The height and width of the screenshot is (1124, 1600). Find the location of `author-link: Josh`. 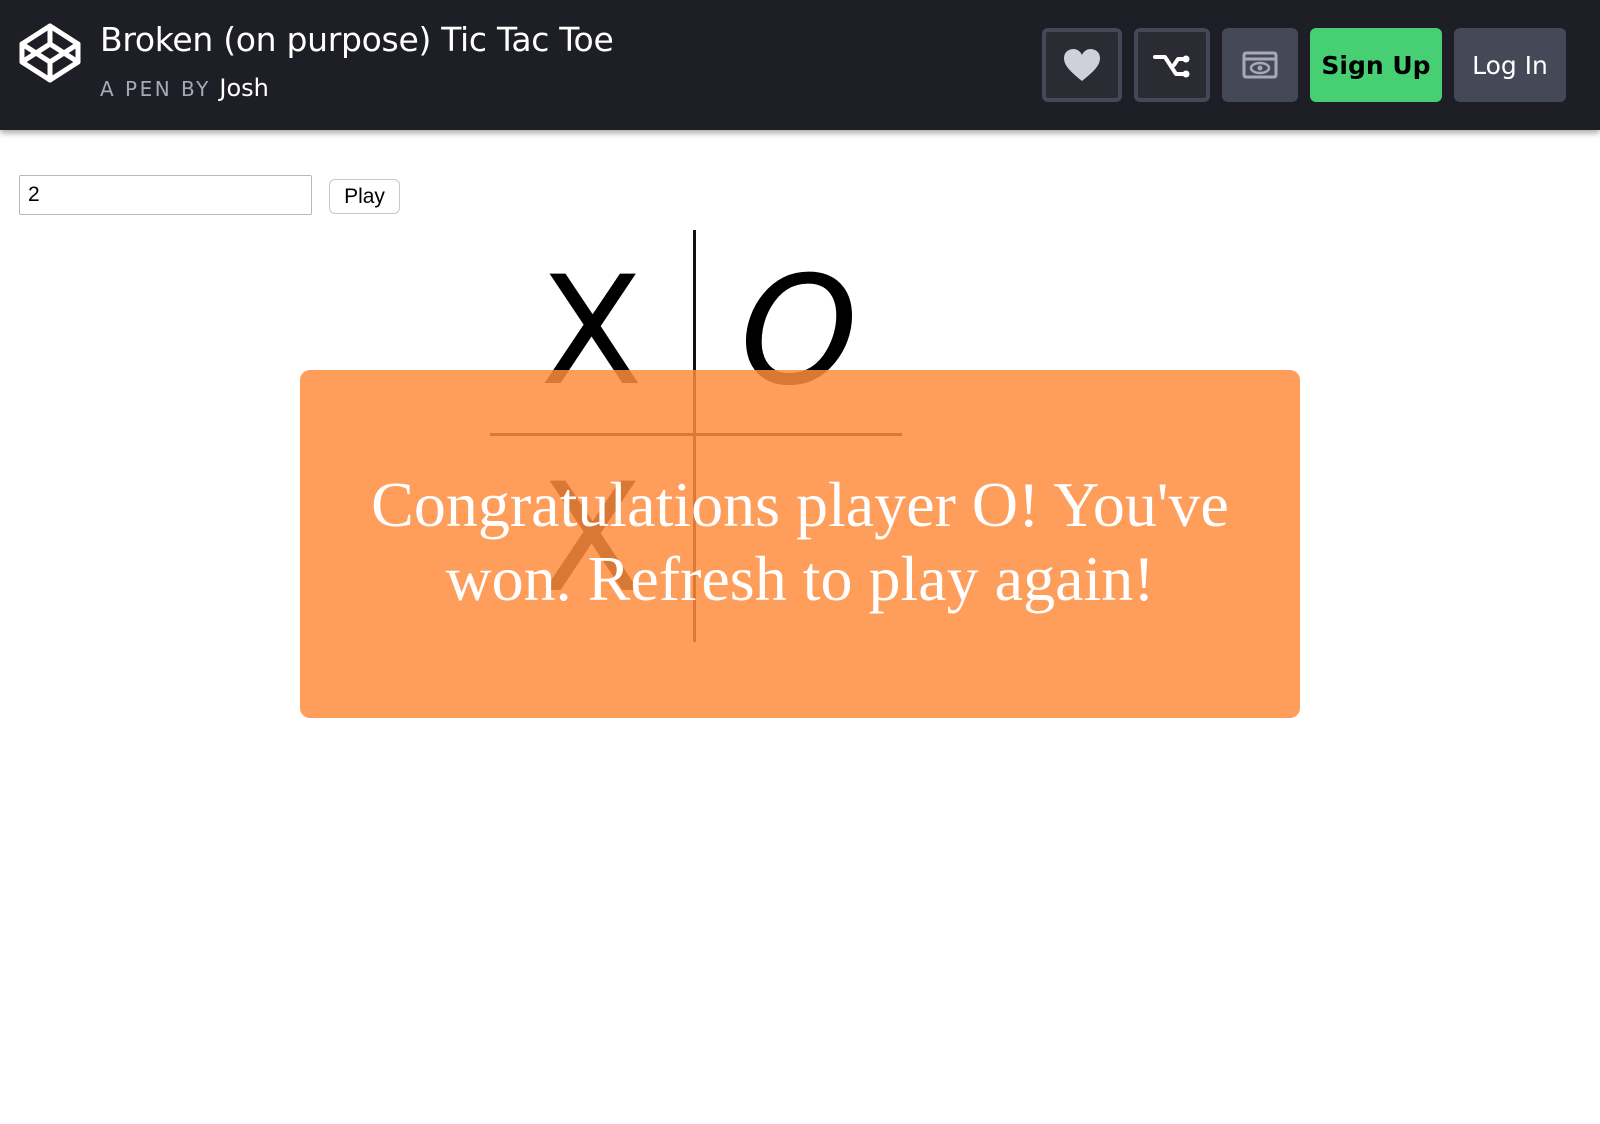

author-link: Josh is located at coordinates (243, 88).